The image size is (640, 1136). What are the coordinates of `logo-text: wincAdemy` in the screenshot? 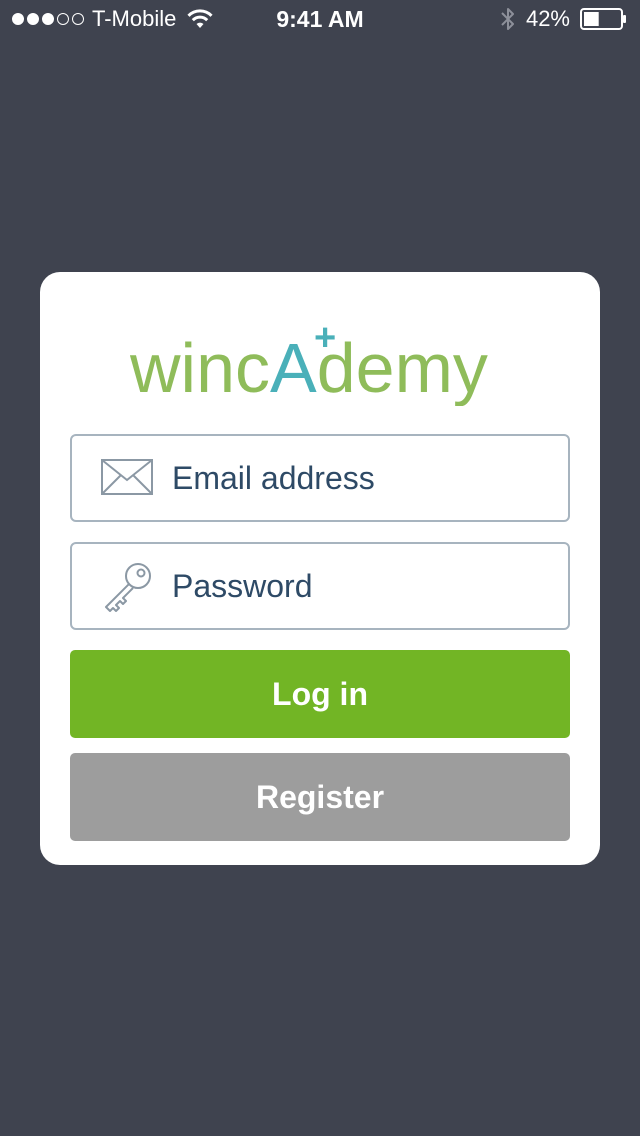 It's located at (309, 367).